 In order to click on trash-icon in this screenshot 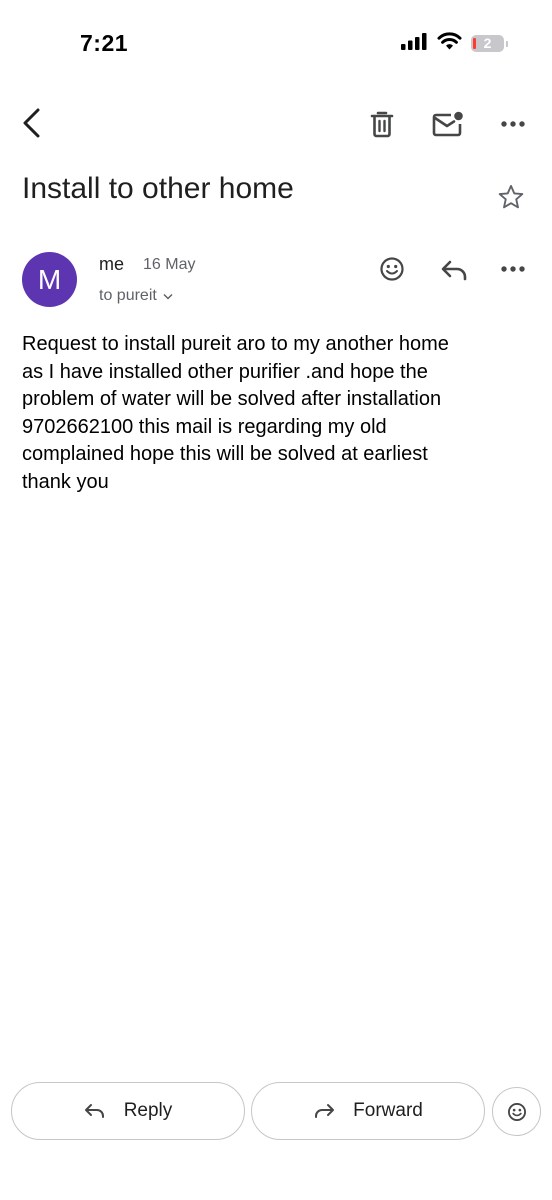, I will do `click(382, 124)`.